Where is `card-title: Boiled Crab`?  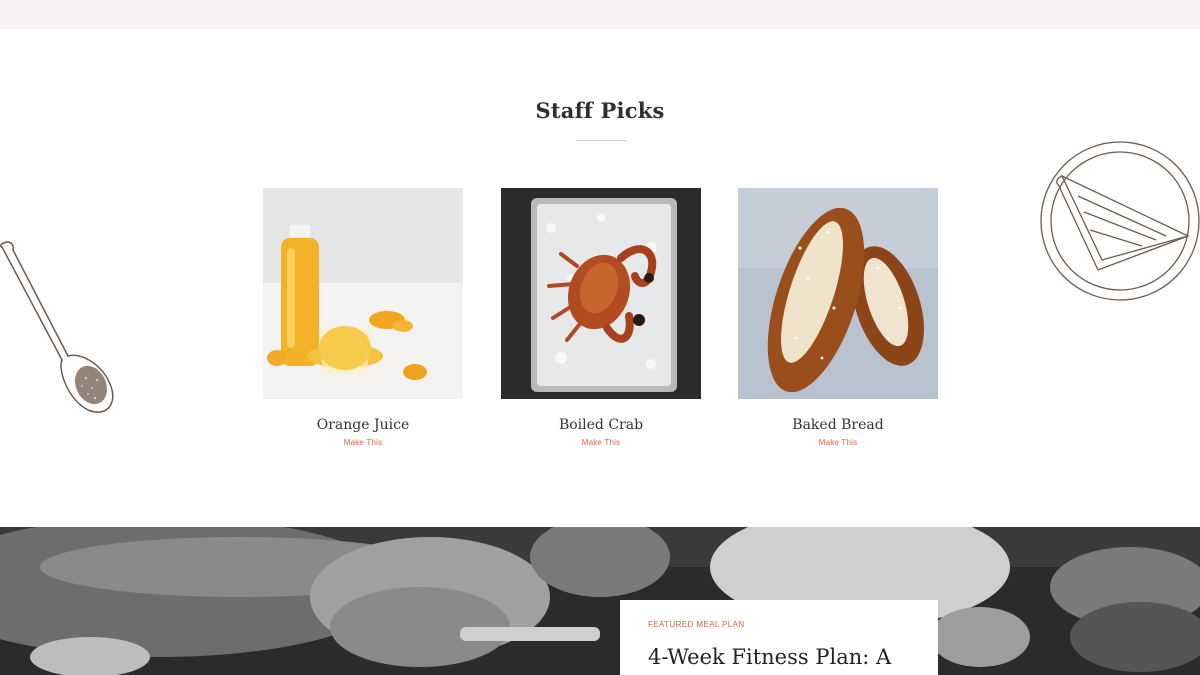 card-title: Boiled Crab is located at coordinates (601, 425).